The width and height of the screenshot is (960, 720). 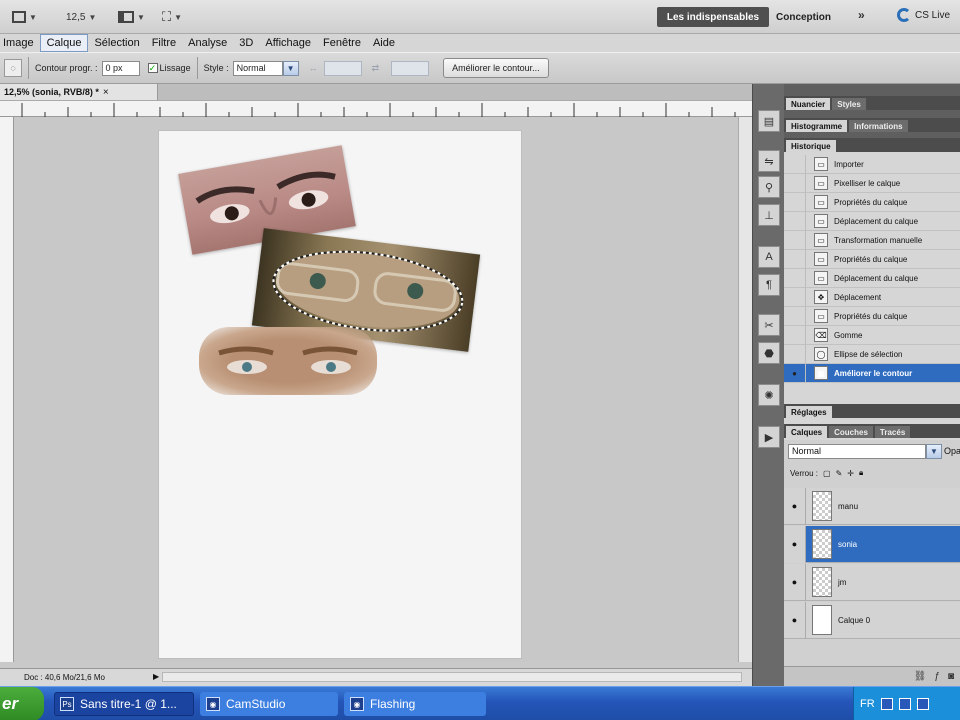 I want to click on tool-preset-picker: ◌, so click(x=13, y=68).